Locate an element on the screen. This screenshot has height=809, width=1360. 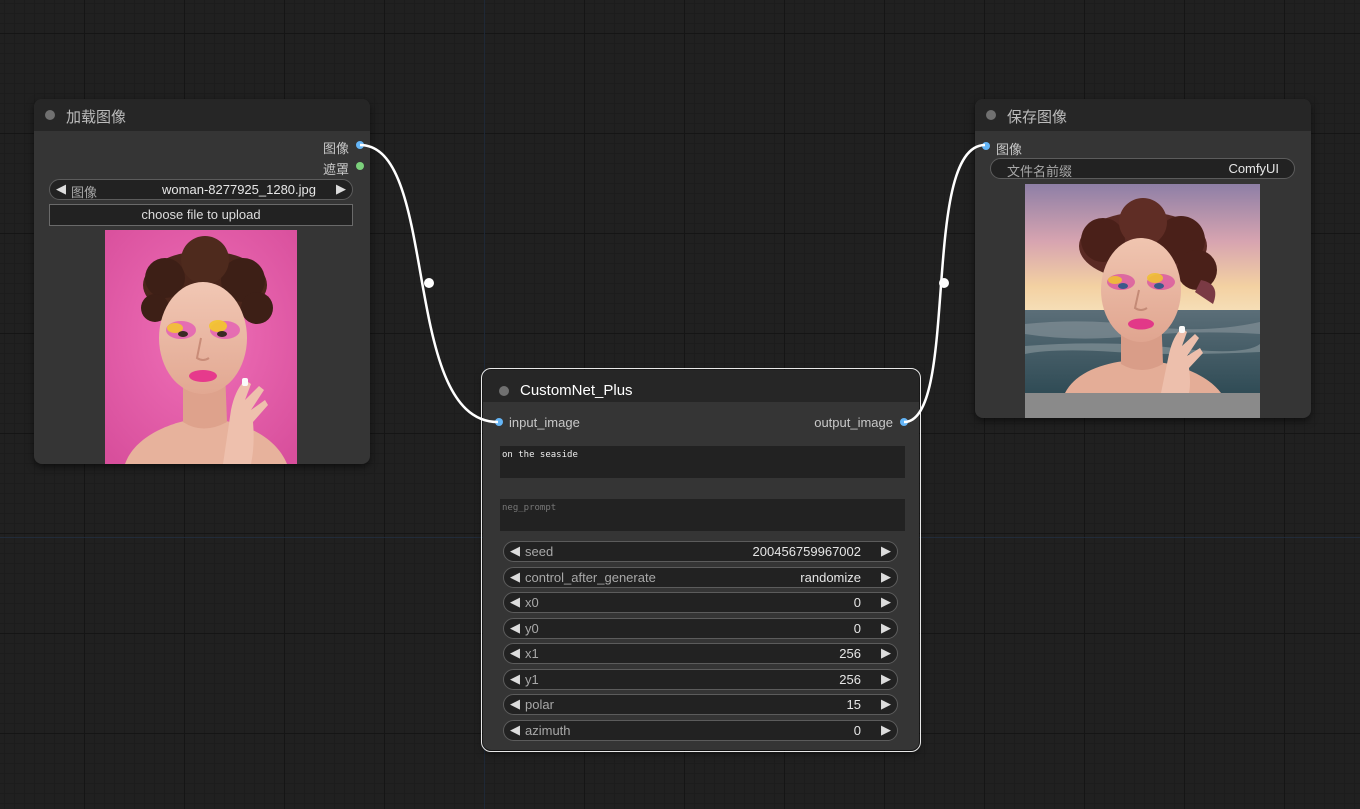
save-image-node-title: 保存图像 is located at coordinates (1037, 117).